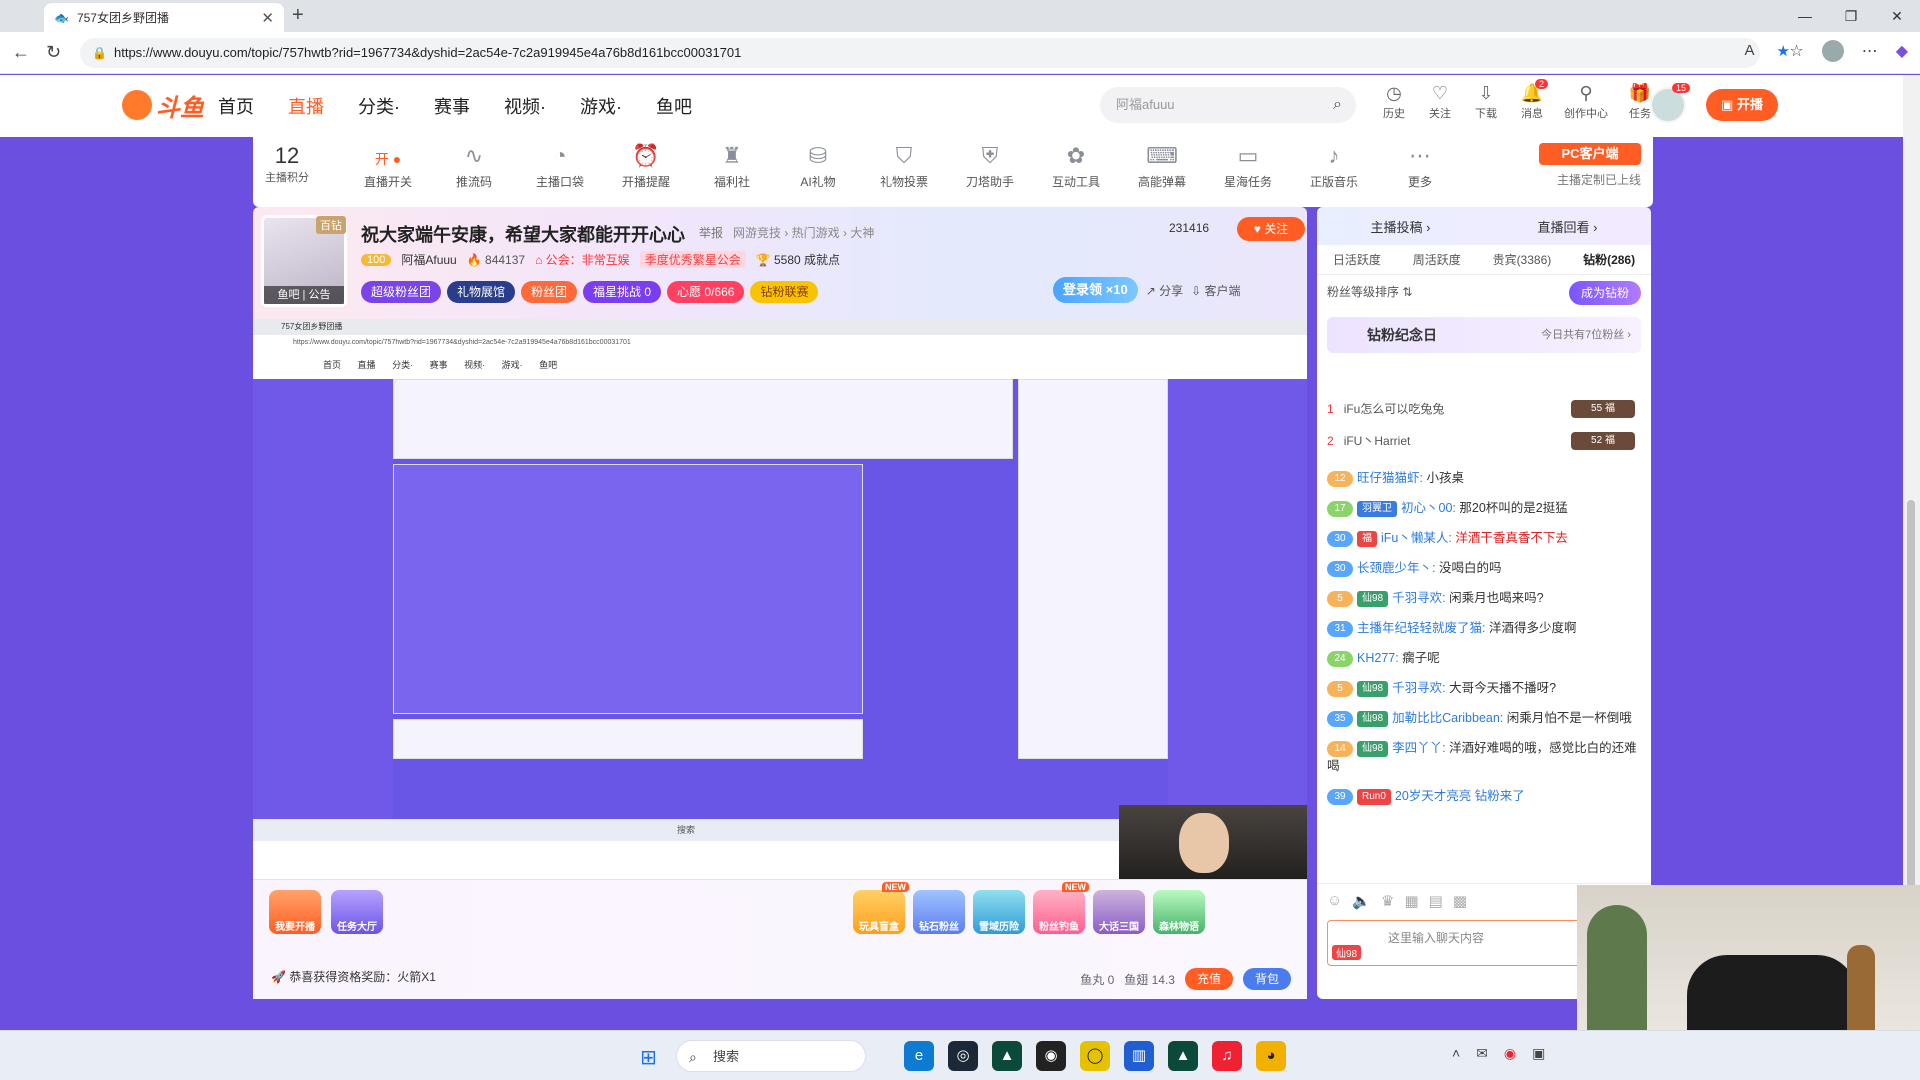  I want to click on read-aloud-icon: A, so click(1750, 51).